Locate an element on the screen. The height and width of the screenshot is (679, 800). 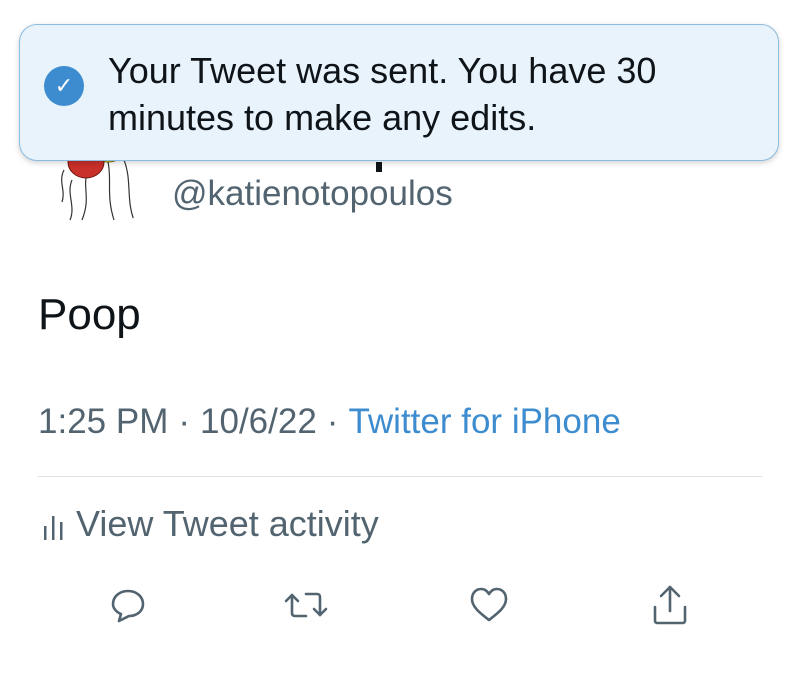
share-icon is located at coordinates (670, 605).